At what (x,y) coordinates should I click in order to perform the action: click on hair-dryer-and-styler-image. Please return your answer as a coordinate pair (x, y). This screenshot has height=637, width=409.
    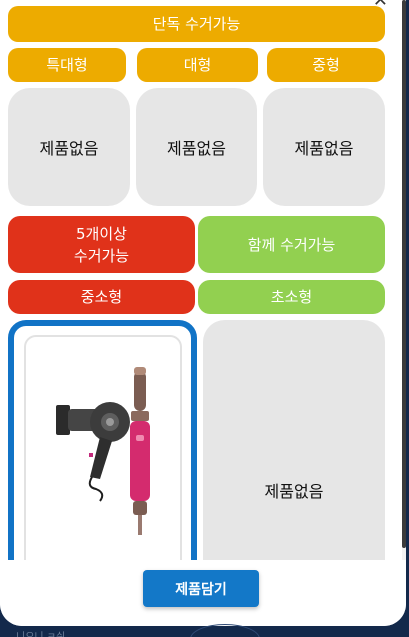
    Looking at the image, I should click on (103, 451).